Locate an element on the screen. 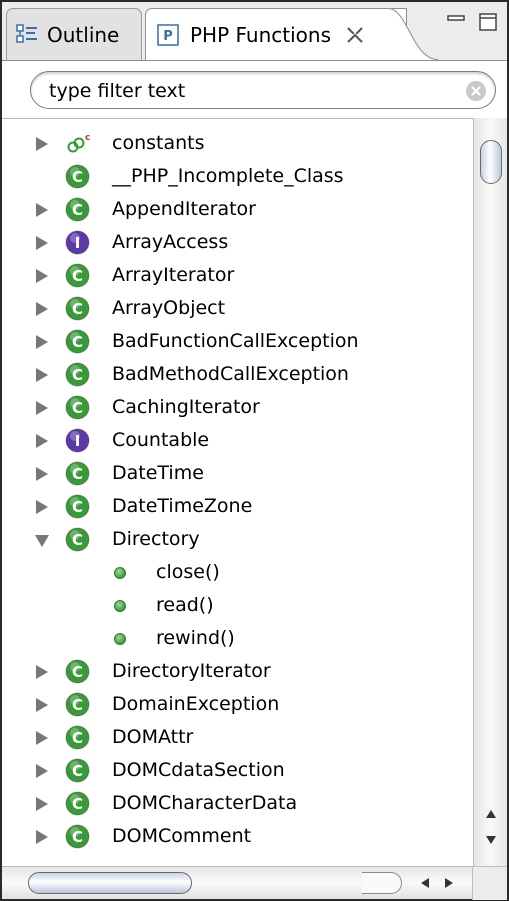  scroll-track-end is located at coordinates (382, 883).